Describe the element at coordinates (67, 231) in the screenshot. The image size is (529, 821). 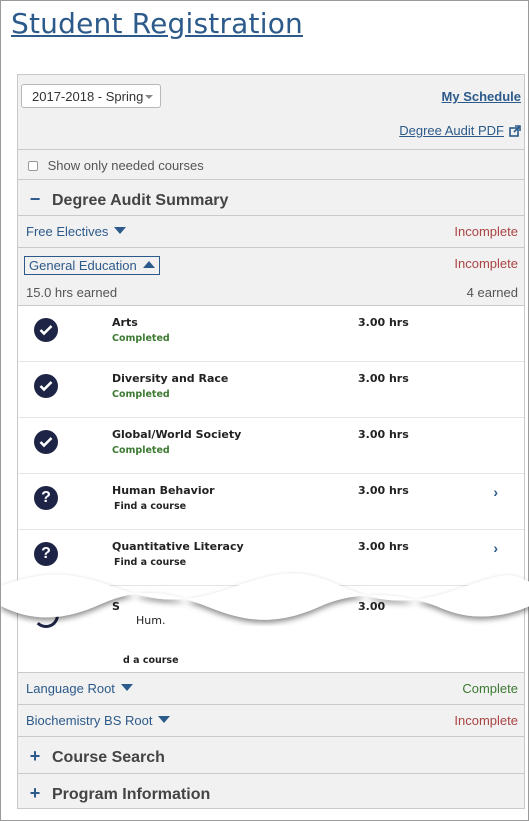
I see `requirement-label: Free Electives` at that location.